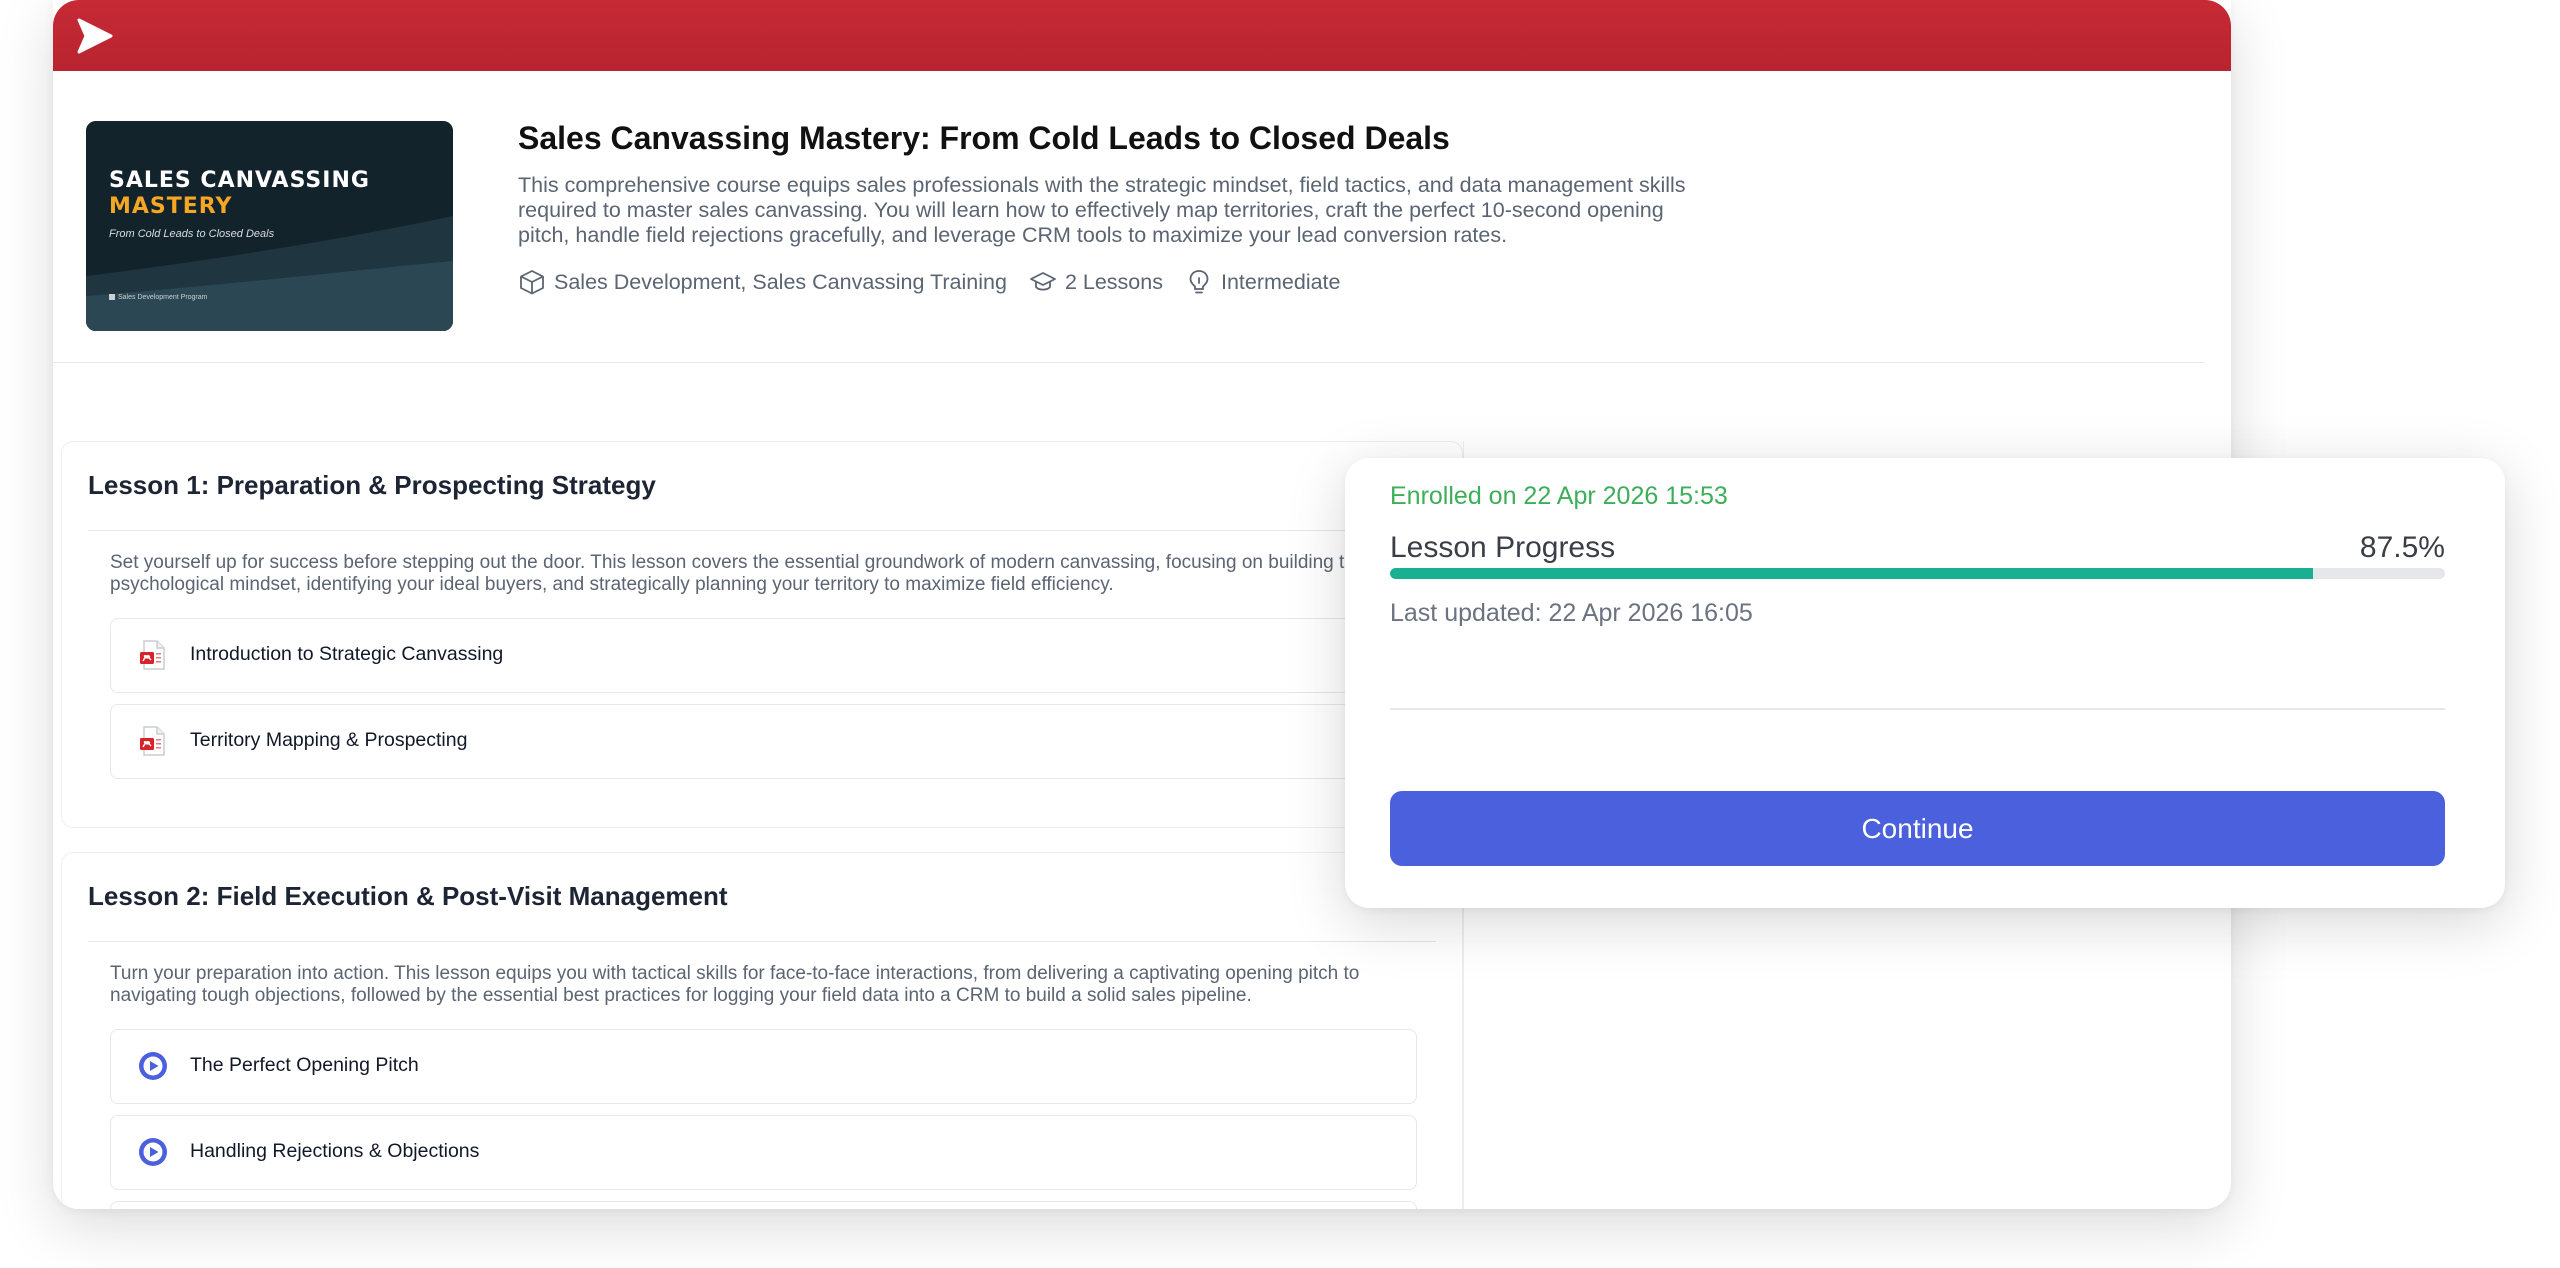 The image size is (2560, 1268). What do you see at coordinates (1559, 496) in the screenshot?
I see `enrolled-date: Enrolled on 22 Apr 2026 15:53` at bounding box center [1559, 496].